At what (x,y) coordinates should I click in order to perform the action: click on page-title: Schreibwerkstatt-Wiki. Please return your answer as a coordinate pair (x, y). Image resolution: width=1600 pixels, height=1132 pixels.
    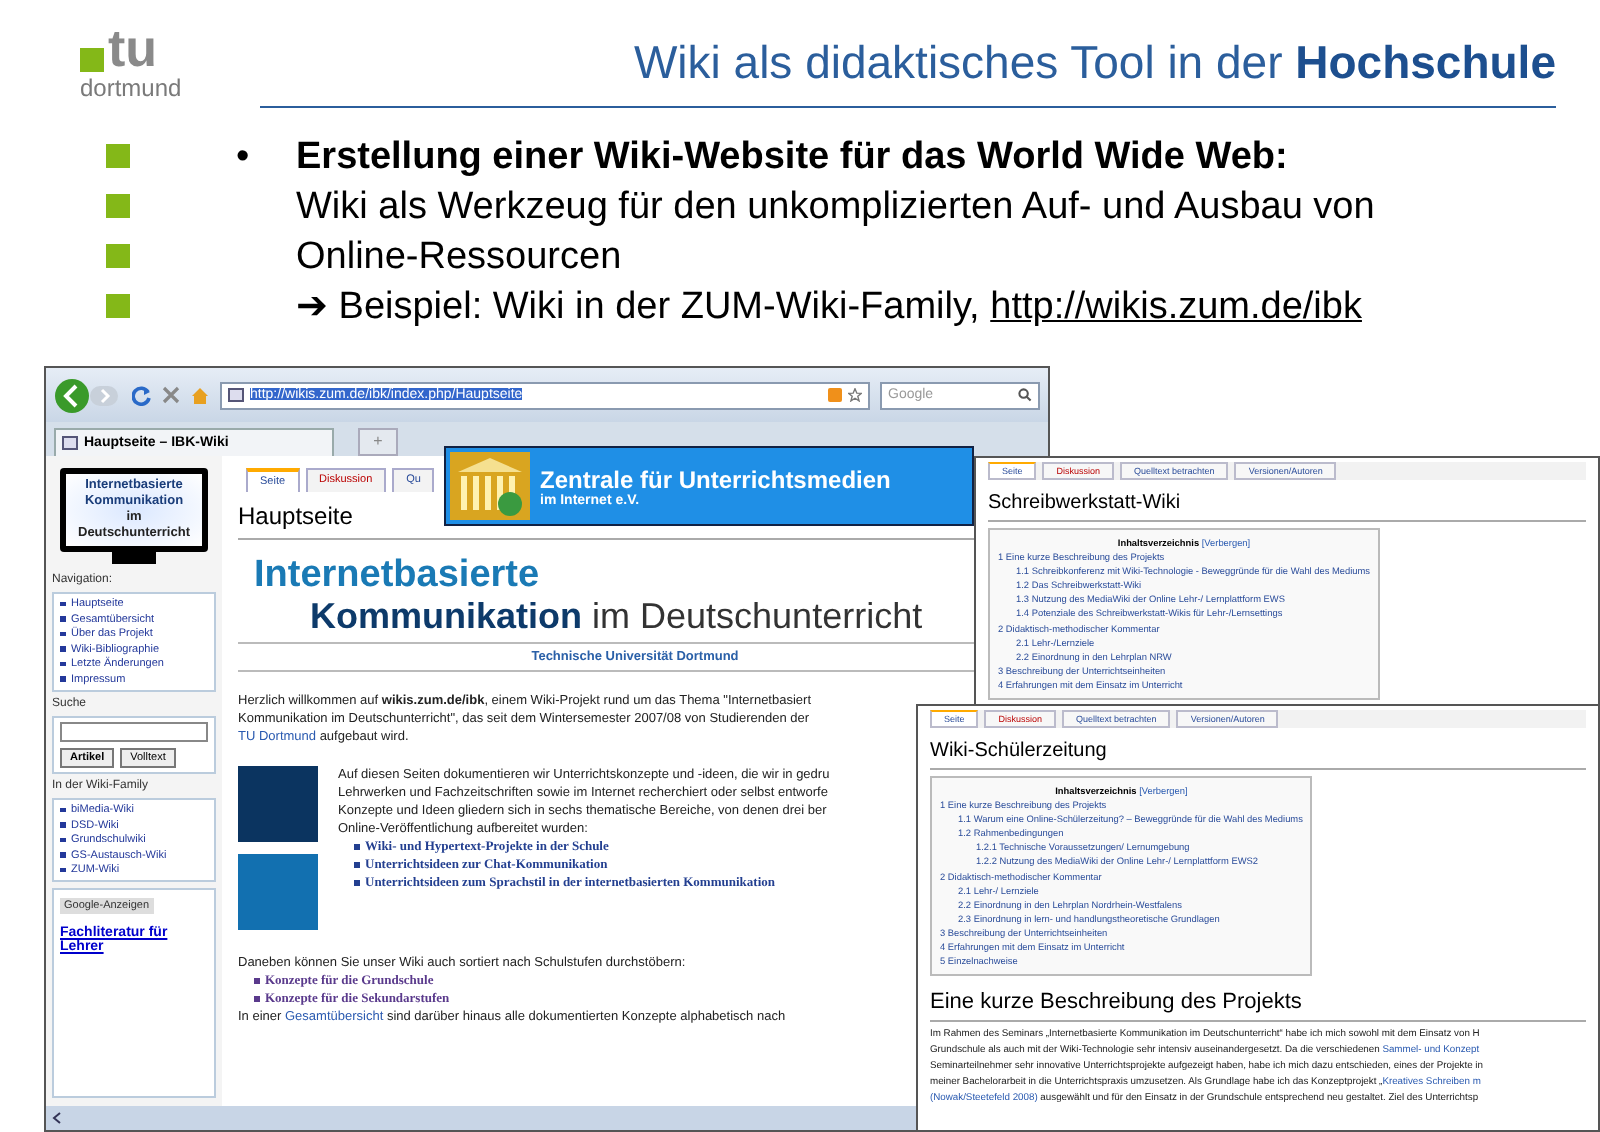
    Looking at the image, I should click on (1084, 503).